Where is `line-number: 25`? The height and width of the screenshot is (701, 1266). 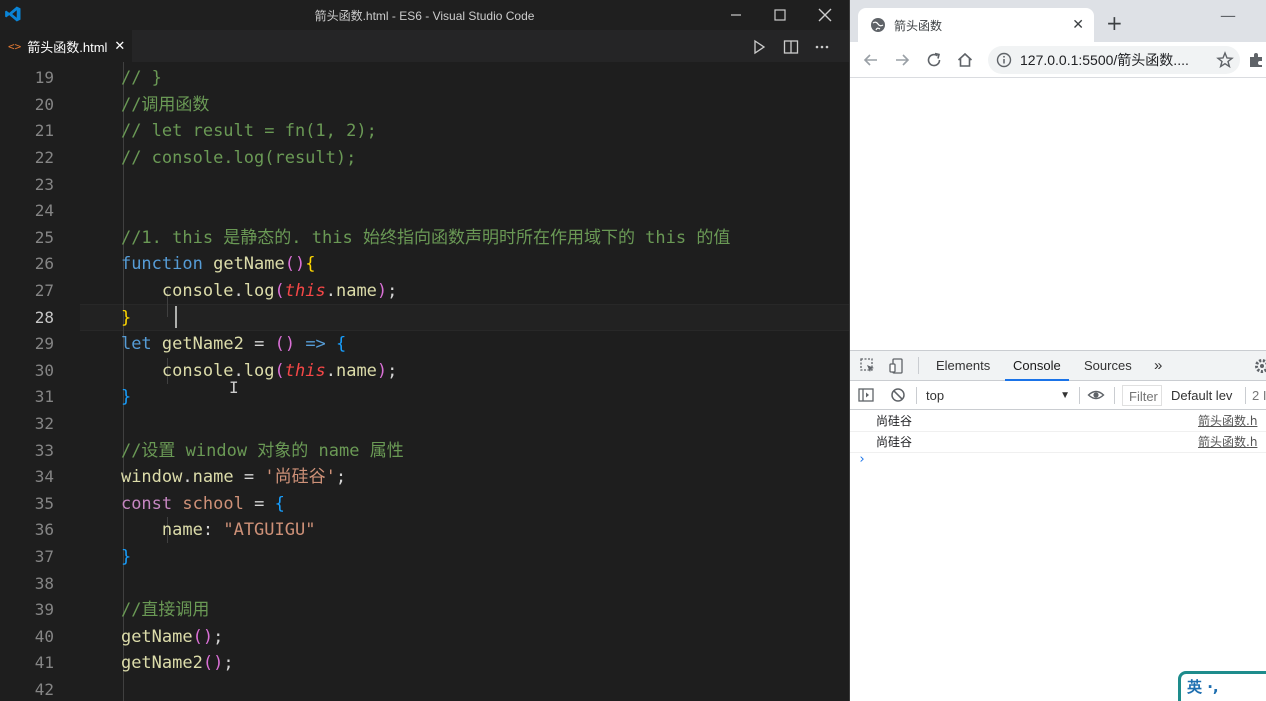 line-number: 25 is located at coordinates (44, 237).